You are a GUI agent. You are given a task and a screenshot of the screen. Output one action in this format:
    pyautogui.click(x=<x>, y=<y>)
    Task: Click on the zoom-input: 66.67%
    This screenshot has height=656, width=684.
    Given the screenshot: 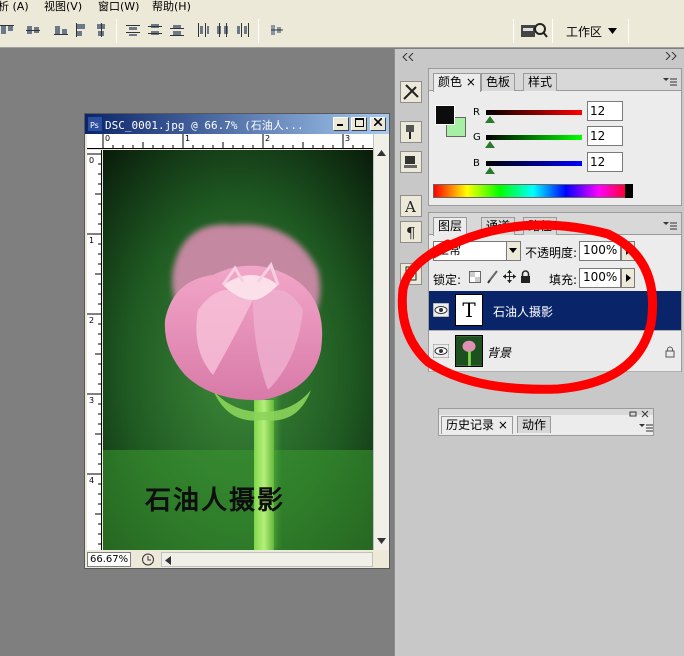 What is the action you would take?
    pyautogui.click(x=109, y=559)
    